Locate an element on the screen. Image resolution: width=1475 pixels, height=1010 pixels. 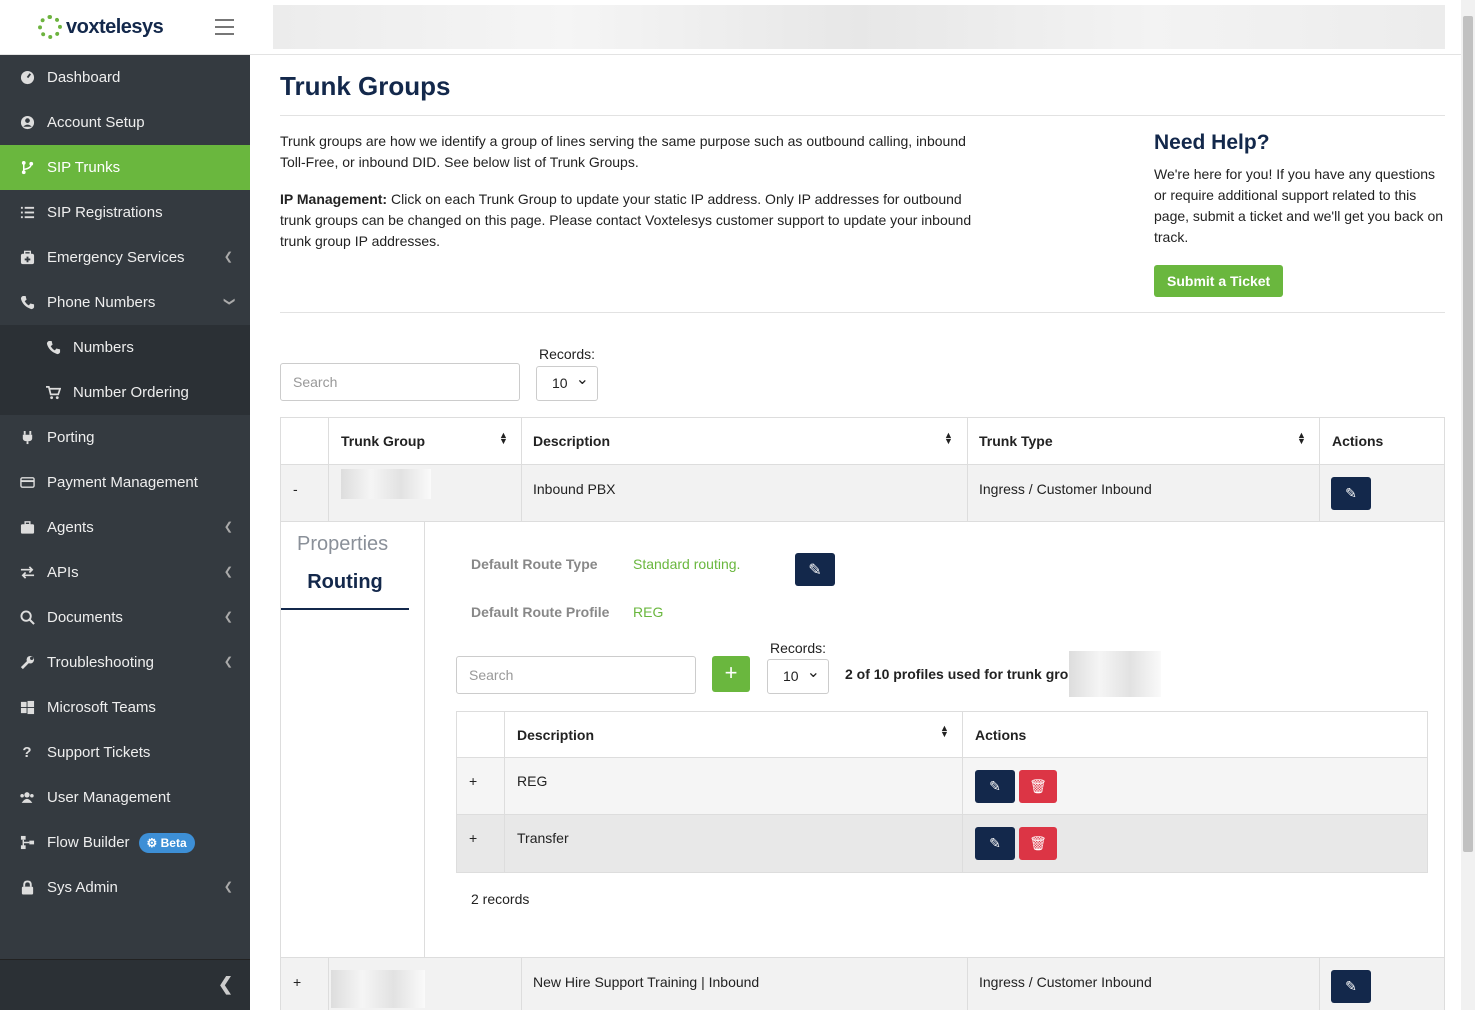
detail-tabs: Properties Routing is located at coordinates (353, 740).